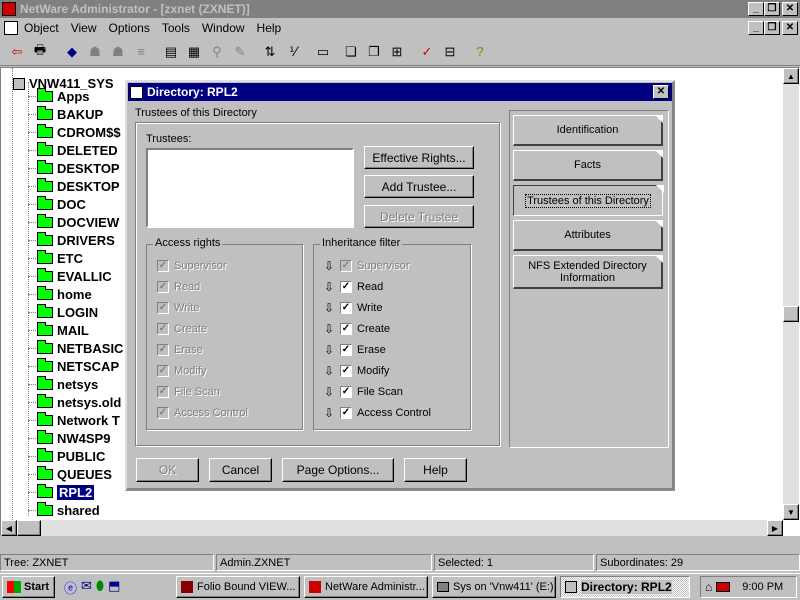 This screenshot has height=600, width=800. I want to click on tree-item: shared, so click(64, 510).